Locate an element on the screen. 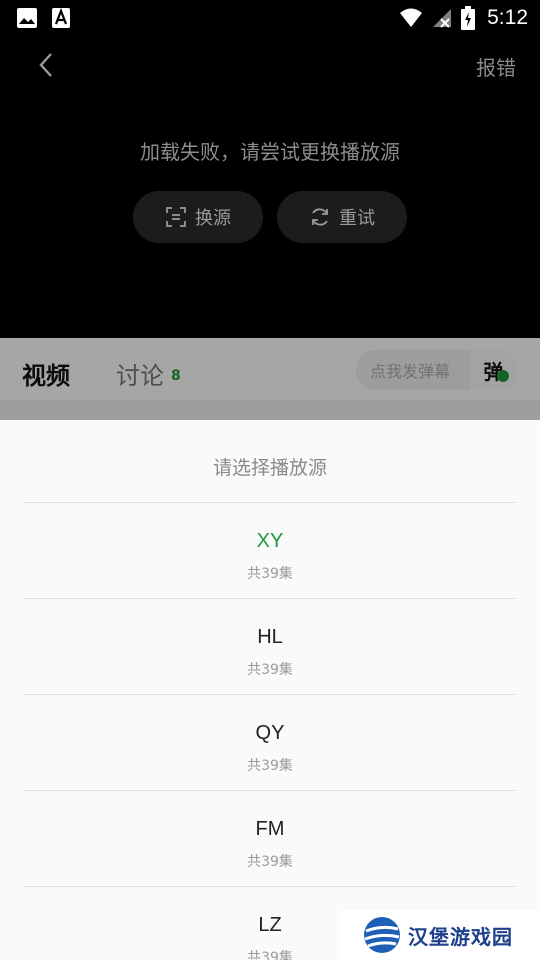 This screenshot has height=960, width=540. sheet-title: 请选择播放源 is located at coordinates (269, 468).